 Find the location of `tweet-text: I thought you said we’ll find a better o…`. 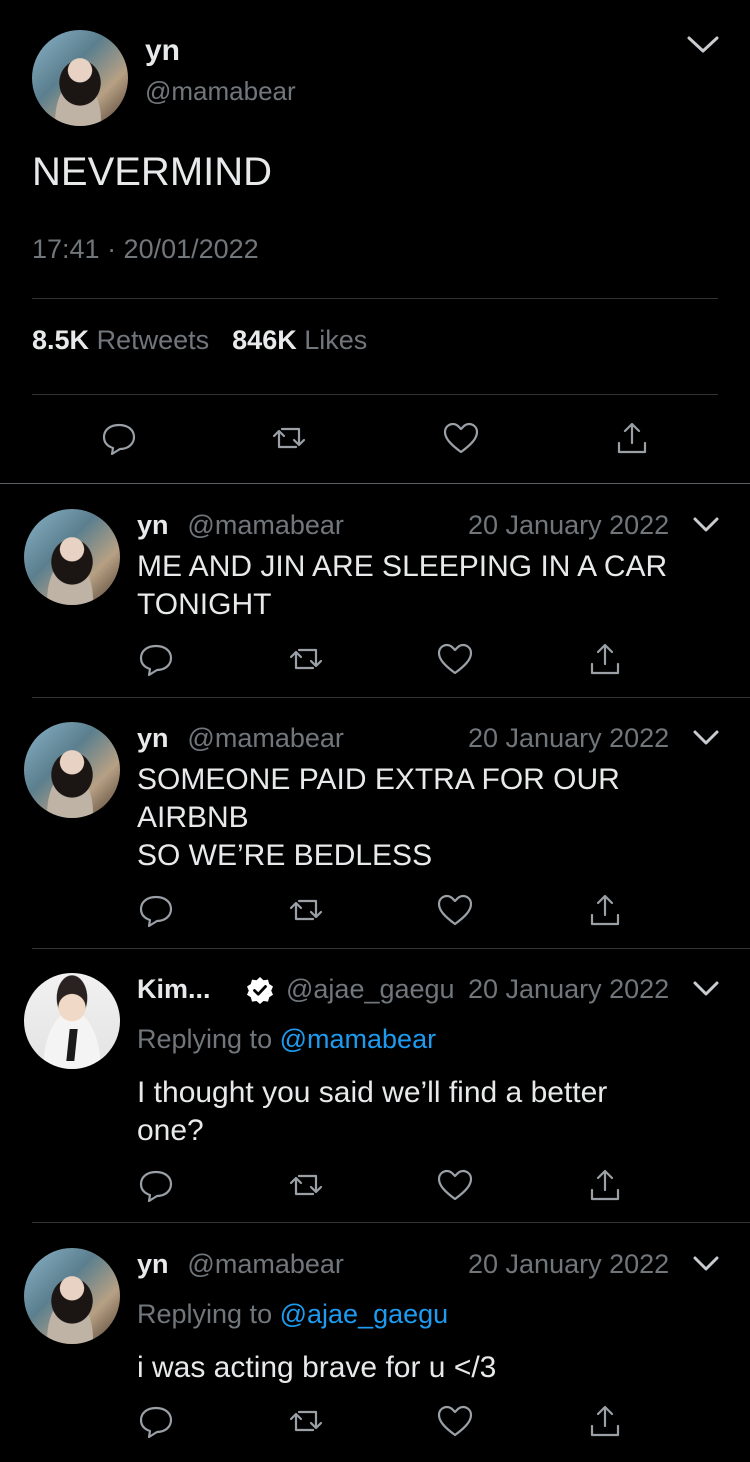

tweet-text: I thought you said we’ll find a better o… is located at coordinates (372, 1112).